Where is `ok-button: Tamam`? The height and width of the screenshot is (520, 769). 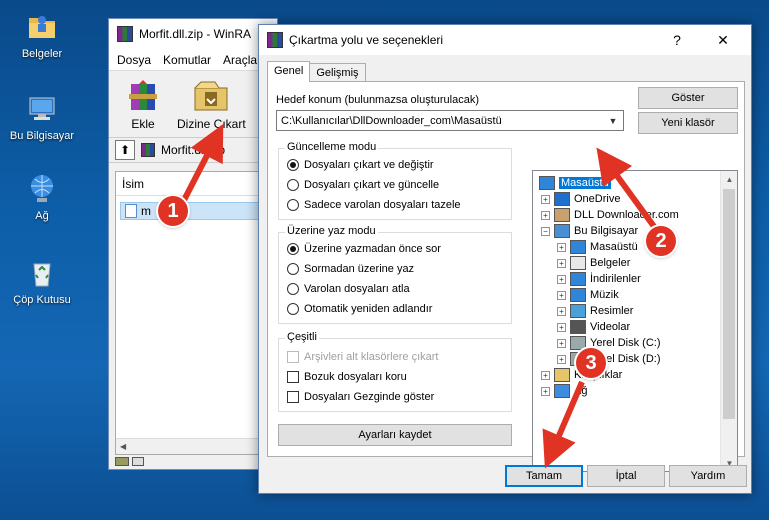
ok-button: Tamam is located at coordinates (544, 476).